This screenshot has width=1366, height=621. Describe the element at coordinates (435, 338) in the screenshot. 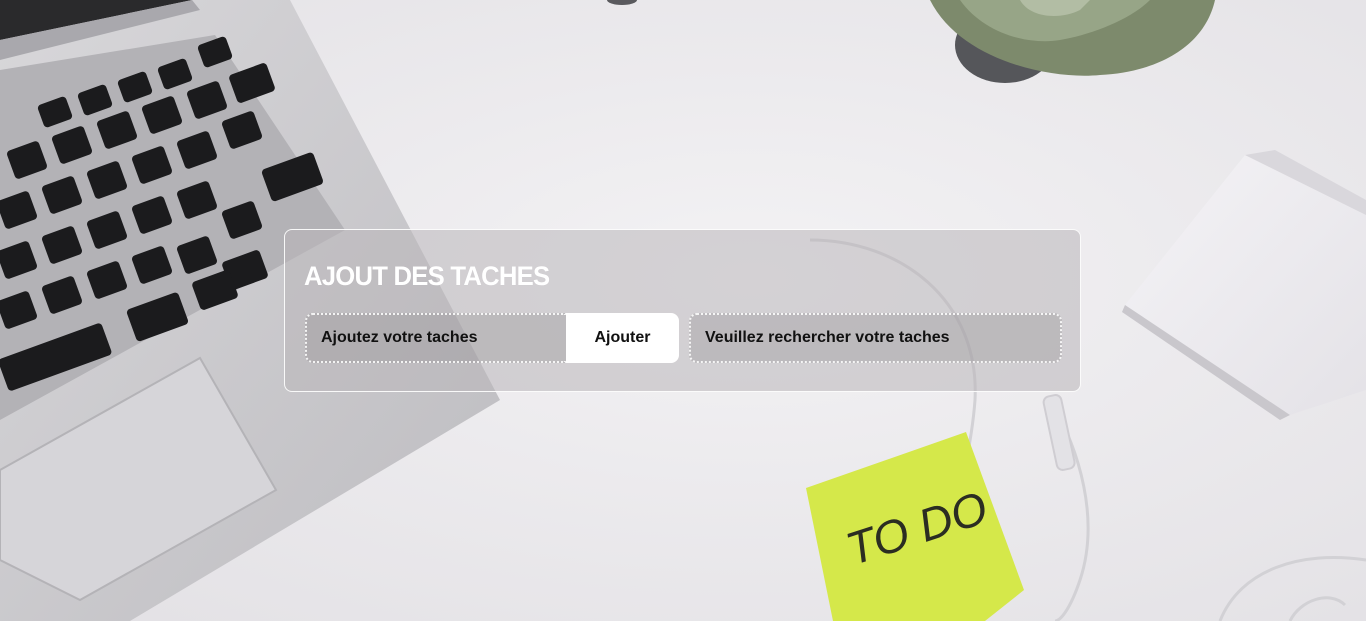

I see `add-task-input` at that location.